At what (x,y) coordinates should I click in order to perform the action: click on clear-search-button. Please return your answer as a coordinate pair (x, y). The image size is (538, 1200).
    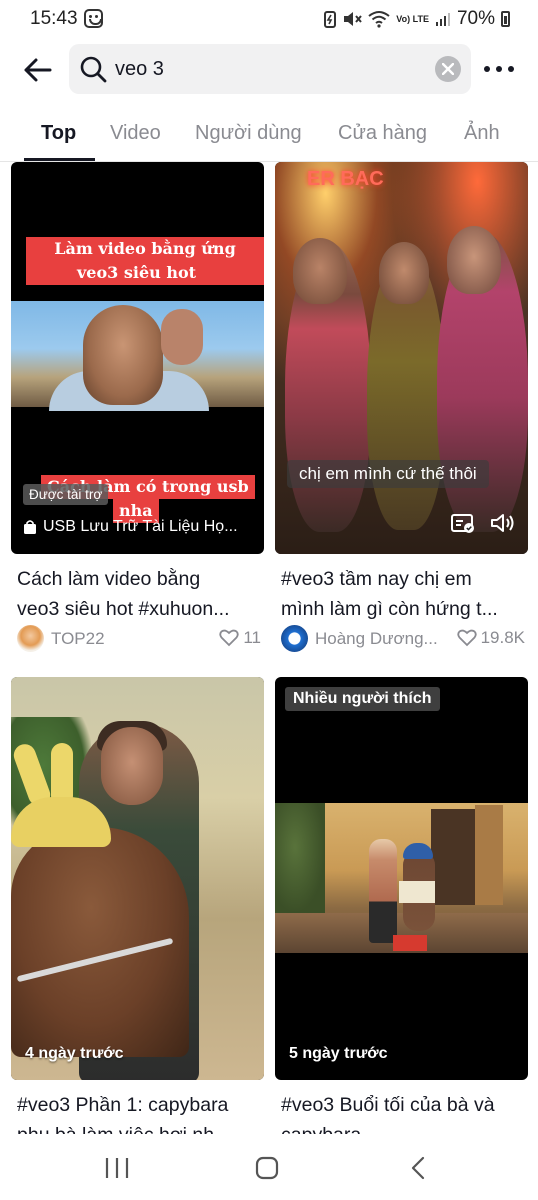
    Looking at the image, I should click on (448, 69).